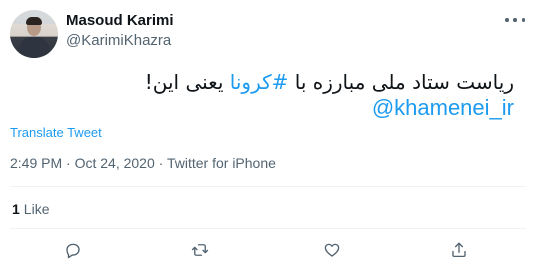 Image resolution: width=536 pixels, height=274 pixels. I want to click on heart-icon, so click(332, 250).